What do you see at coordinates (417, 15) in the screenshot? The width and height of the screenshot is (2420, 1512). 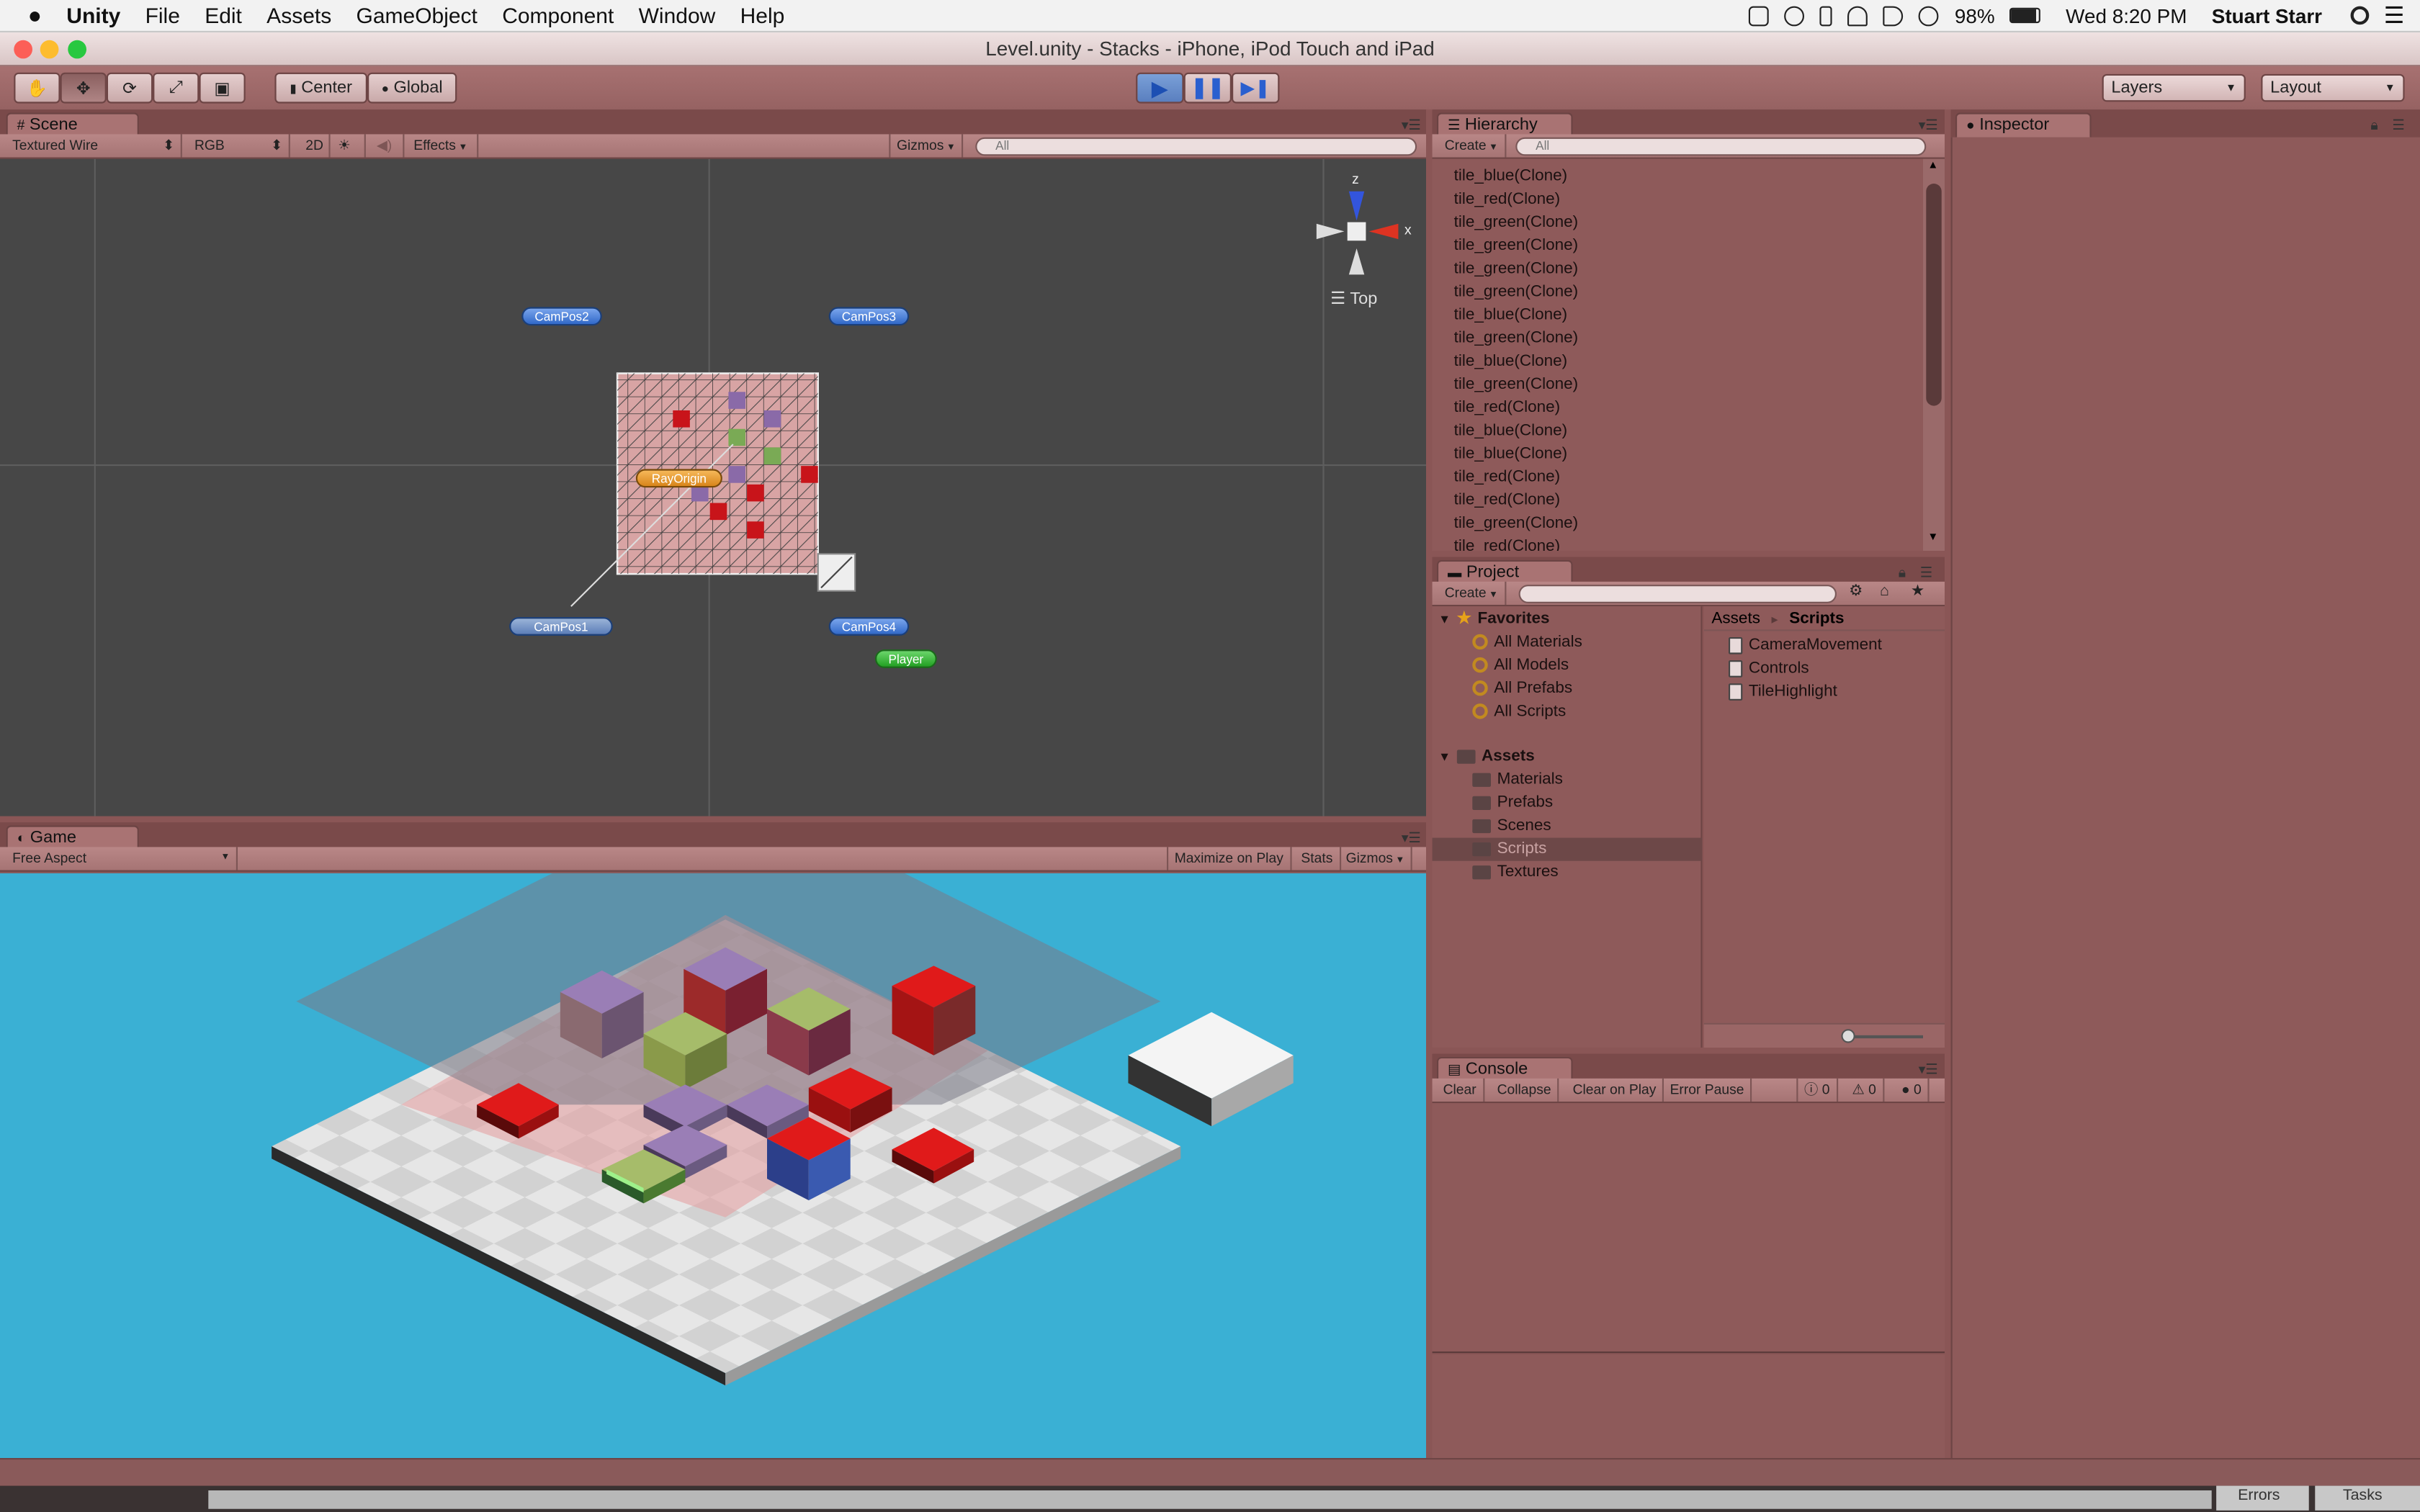 I see `menu-gameobject: GameObject` at bounding box center [417, 15].